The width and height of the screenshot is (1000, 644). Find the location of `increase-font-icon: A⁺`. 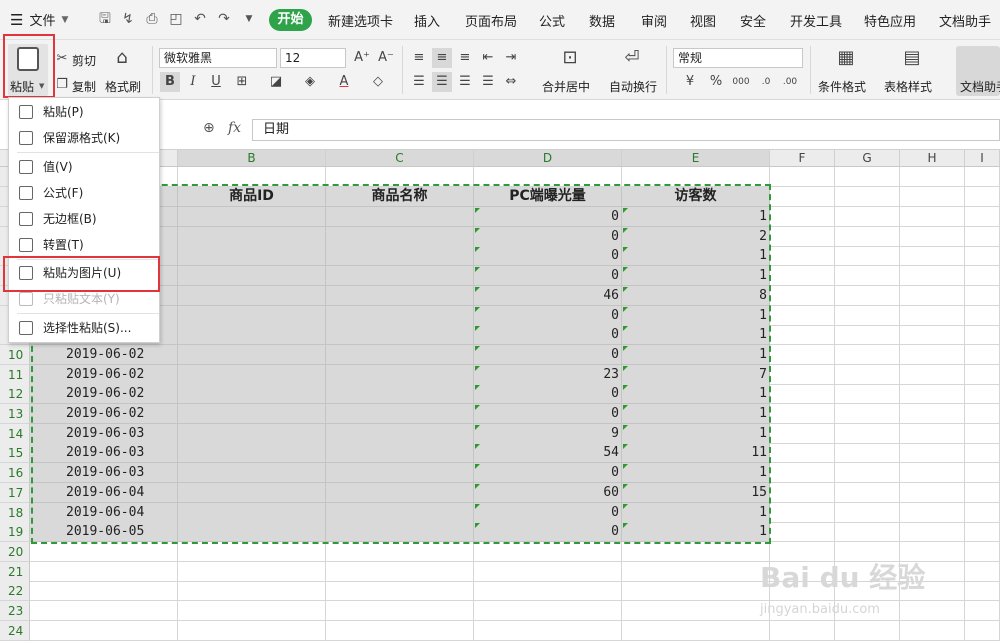

increase-font-icon: A⁺ is located at coordinates (362, 58).